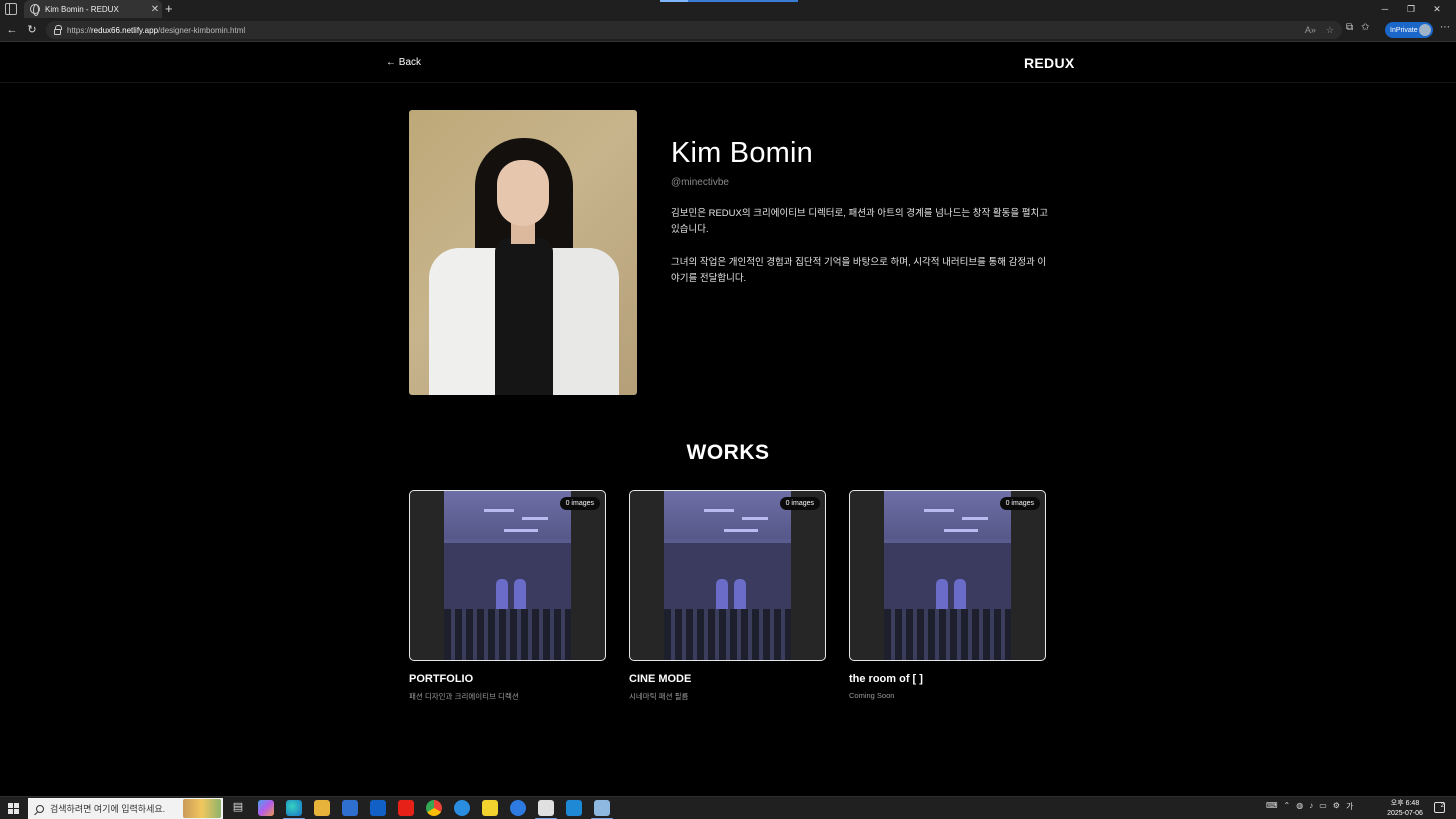 The width and height of the screenshot is (1456, 819). Describe the element at coordinates (1049, 63) in the screenshot. I see `brand-logo: REDUX` at that location.